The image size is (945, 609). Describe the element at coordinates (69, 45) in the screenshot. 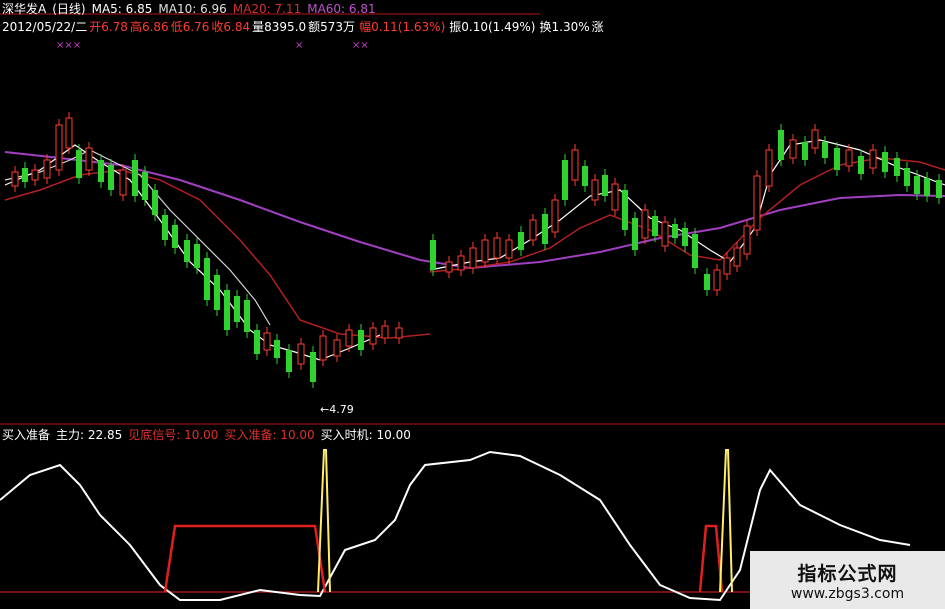

I see `signal-mark: ×××` at that location.